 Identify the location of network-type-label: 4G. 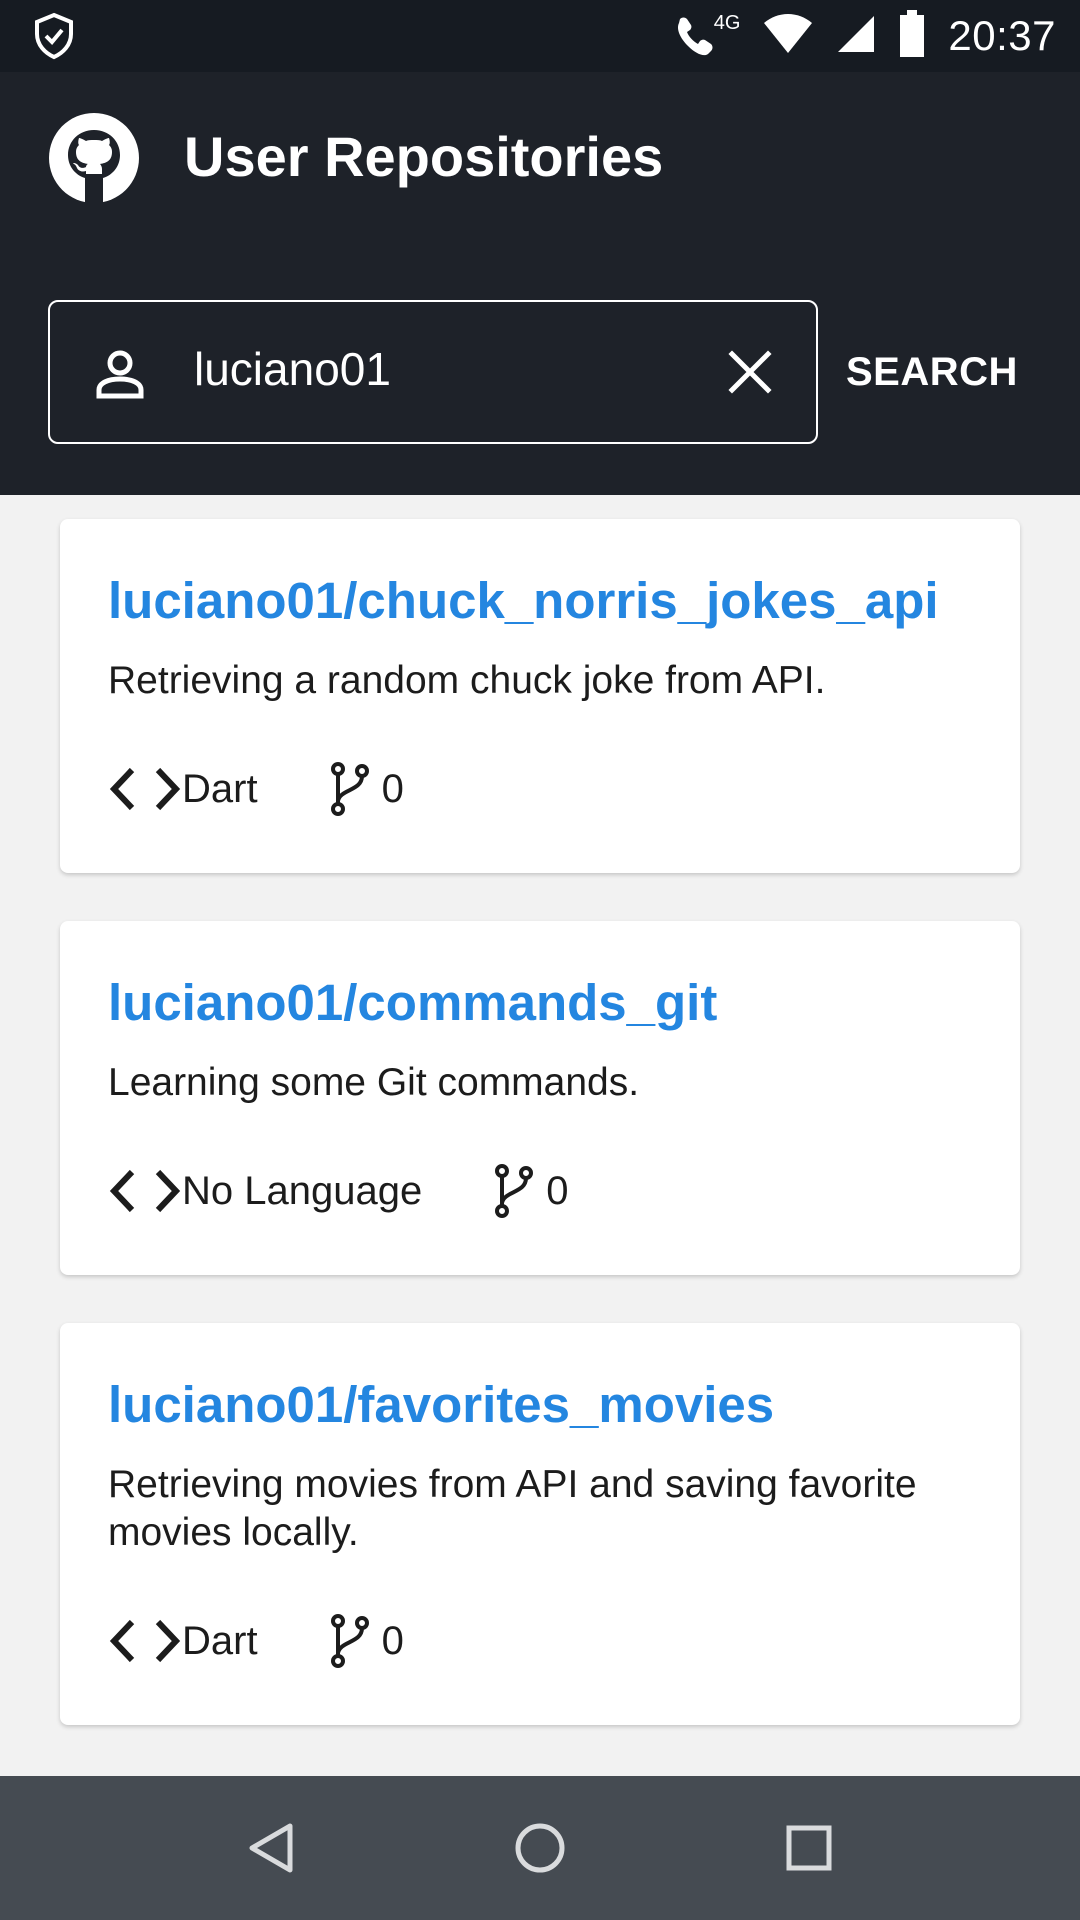
(727, 22).